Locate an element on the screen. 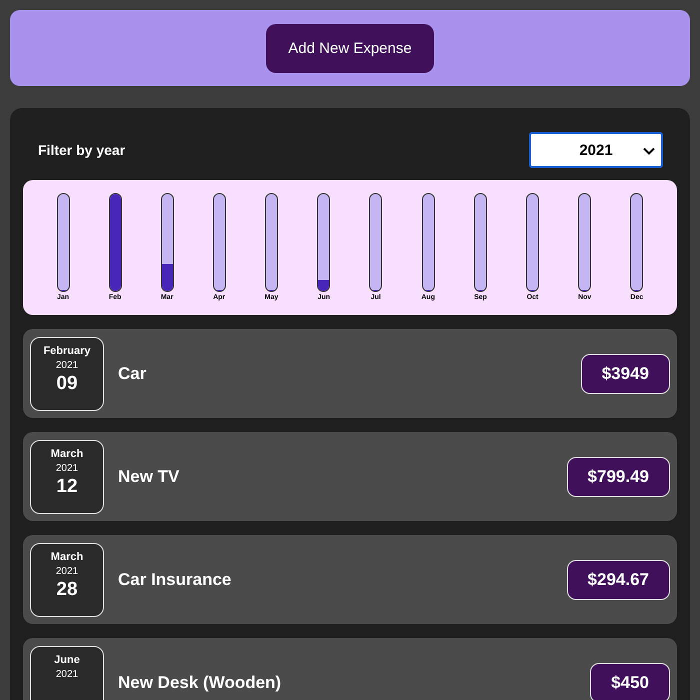  date-day: 09 is located at coordinates (67, 383).